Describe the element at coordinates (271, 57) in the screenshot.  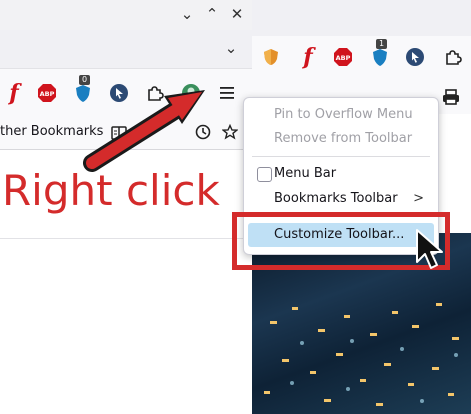
I see `shield-icon` at that location.